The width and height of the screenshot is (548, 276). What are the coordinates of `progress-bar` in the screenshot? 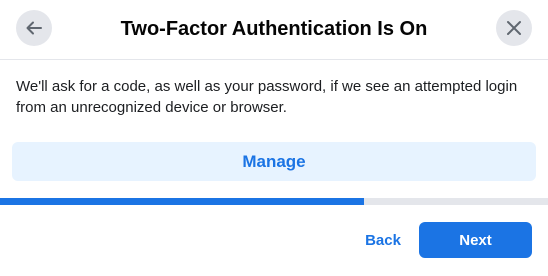 It's located at (274, 201).